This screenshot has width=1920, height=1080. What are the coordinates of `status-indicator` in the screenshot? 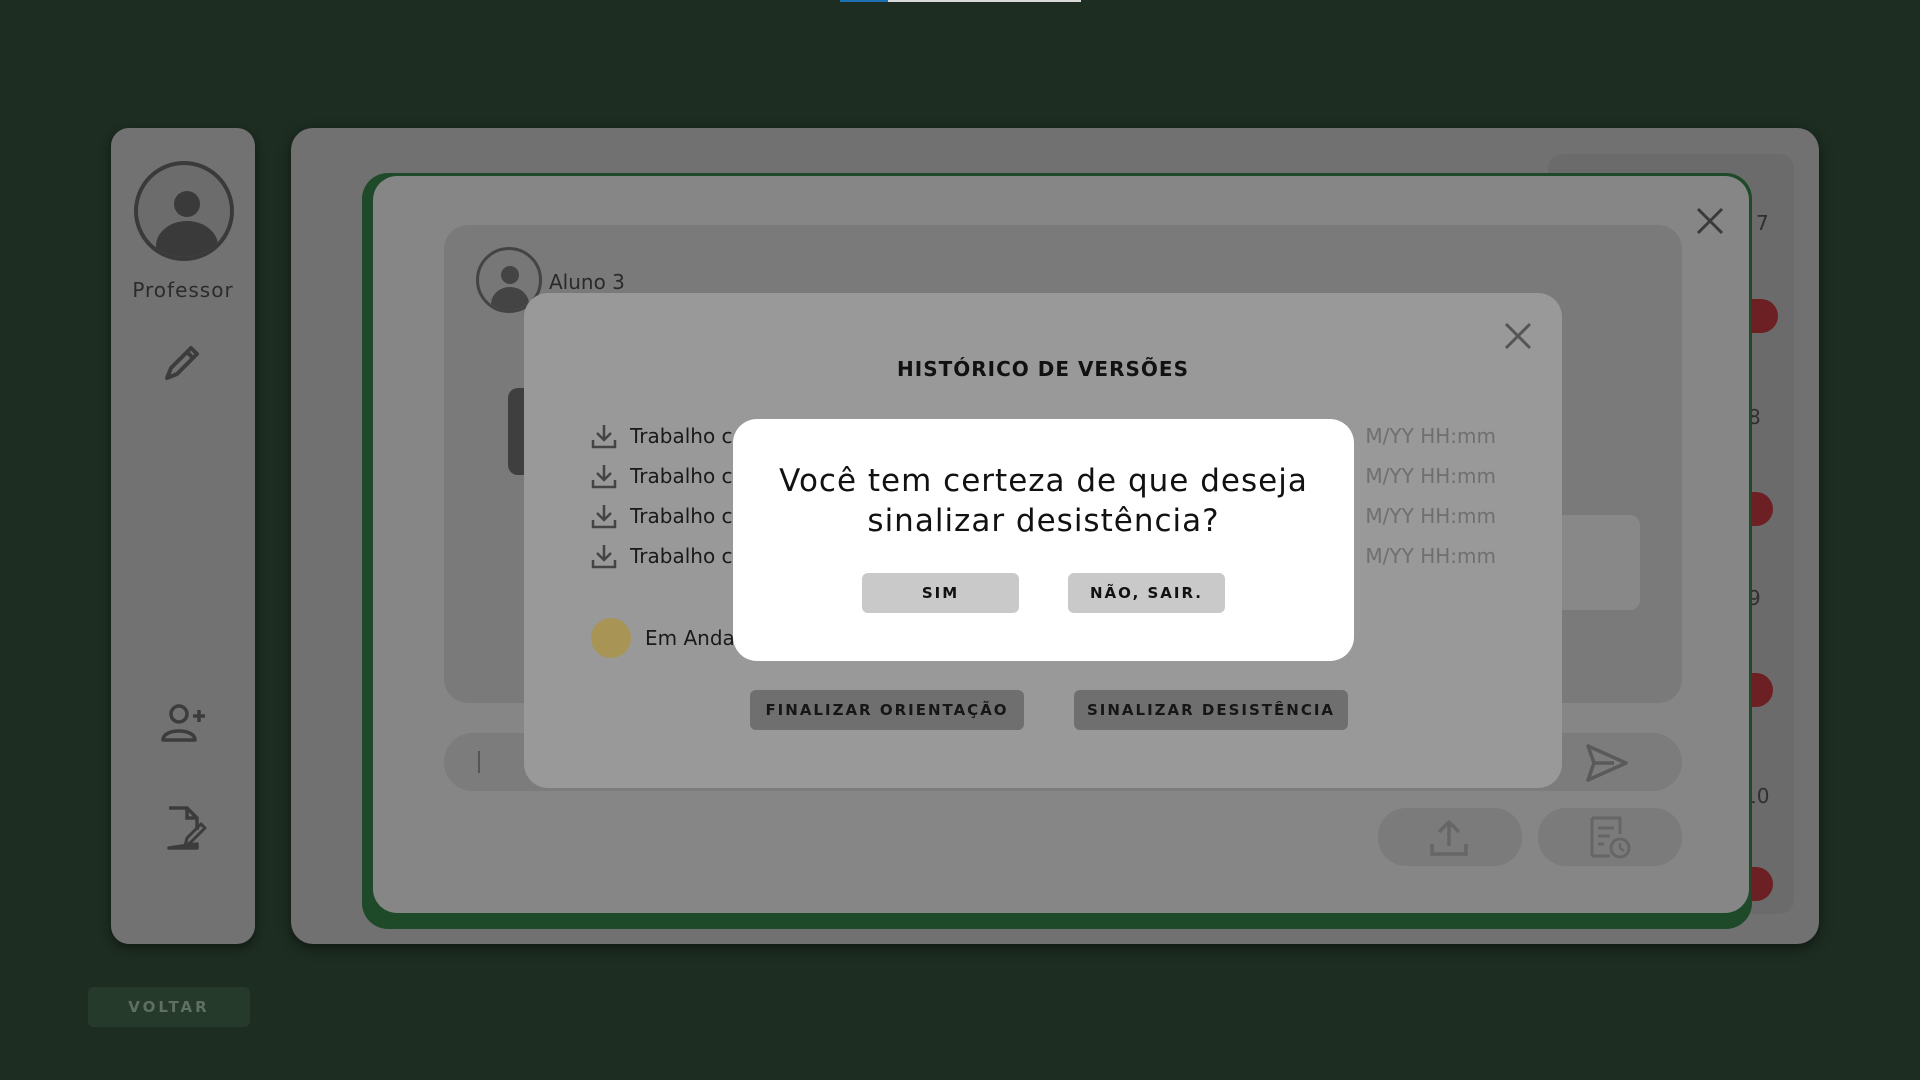 It's located at (611, 638).